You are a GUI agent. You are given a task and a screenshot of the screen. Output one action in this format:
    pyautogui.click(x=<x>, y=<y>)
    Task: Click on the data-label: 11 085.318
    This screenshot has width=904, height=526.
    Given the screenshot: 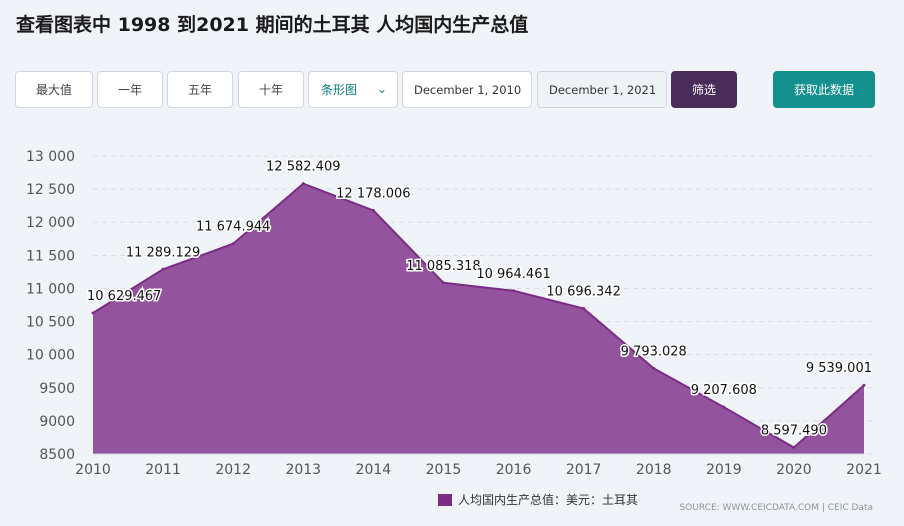 What is the action you would take?
    pyautogui.click(x=443, y=266)
    